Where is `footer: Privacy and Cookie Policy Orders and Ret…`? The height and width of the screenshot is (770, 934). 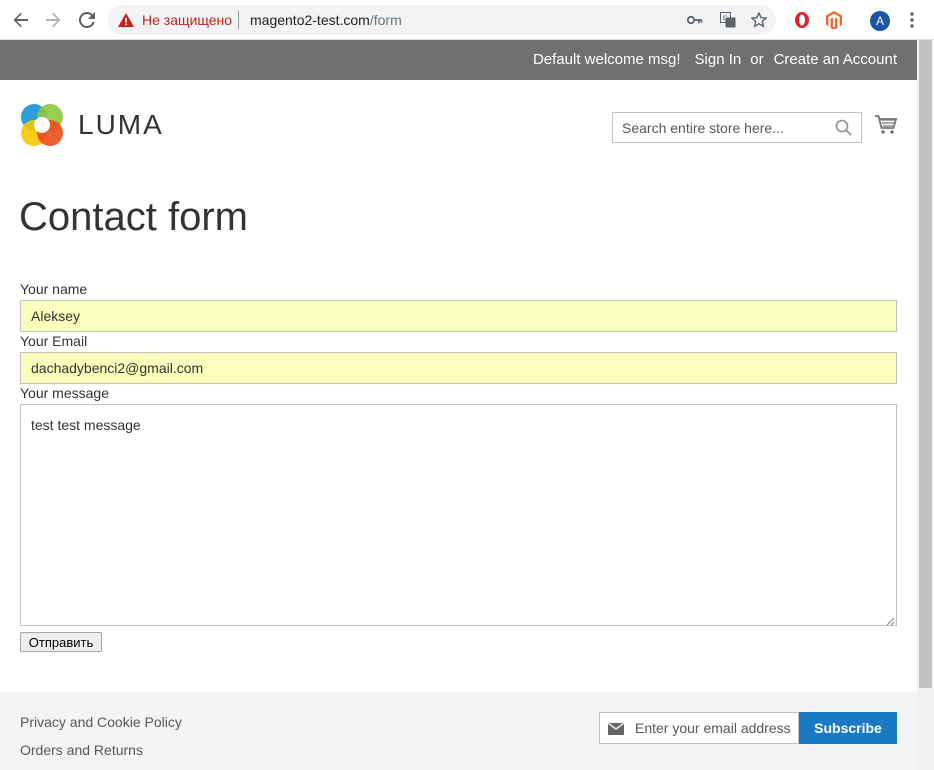
footer: Privacy and Cookie Policy Orders and Ret… is located at coordinates (458, 731).